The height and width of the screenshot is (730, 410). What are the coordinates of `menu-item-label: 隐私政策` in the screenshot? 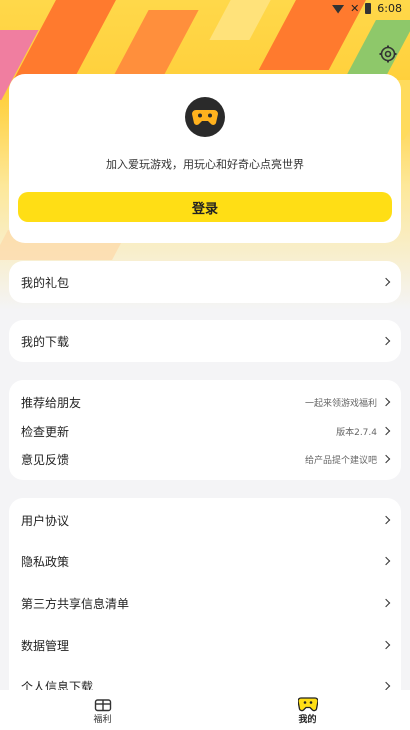 It's located at (45, 561).